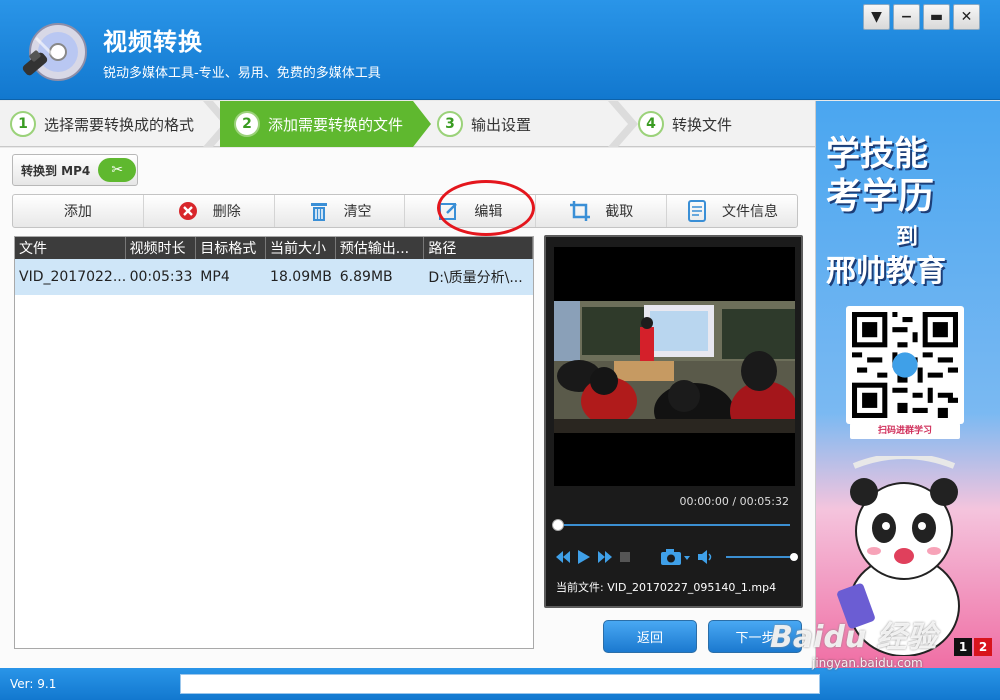 The image size is (1000, 700). What do you see at coordinates (357, 212) in the screenshot?
I see `clear-label: 清空` at bounding box center [357, 212].